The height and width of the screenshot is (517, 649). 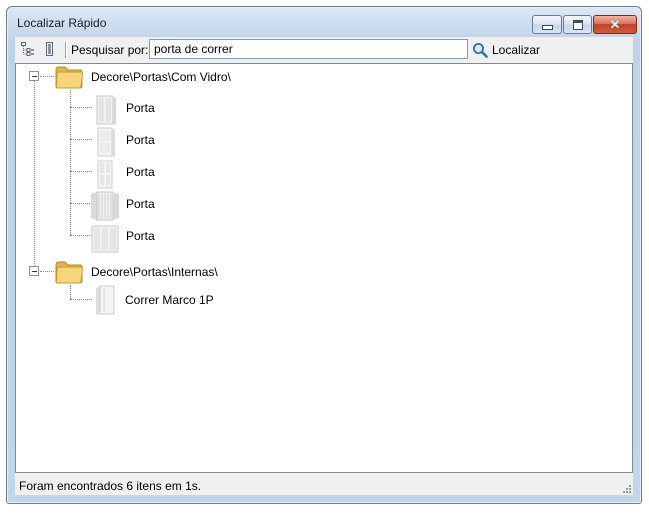 What do you see at coordinates (324, 484) in the screenshot?
I see `status-bar: Foram encontrados 6 itens em 1s.` at bounding box center [324, 484].